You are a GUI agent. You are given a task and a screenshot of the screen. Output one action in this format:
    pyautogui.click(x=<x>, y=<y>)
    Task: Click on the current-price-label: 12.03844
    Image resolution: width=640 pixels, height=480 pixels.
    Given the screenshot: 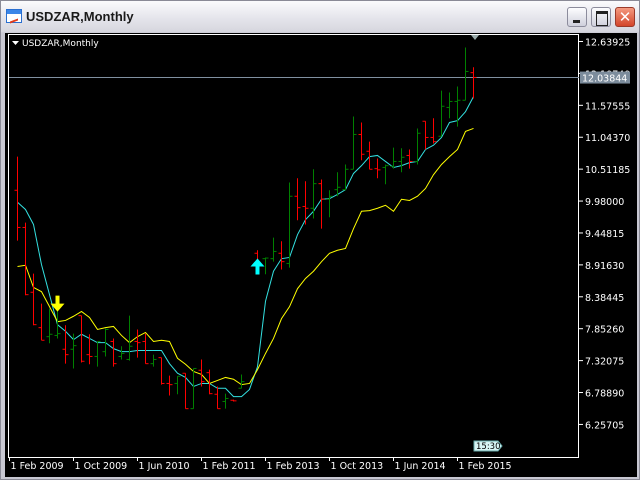 What is the action you would take?
    pyautogui.click(x=604, y=79)
    